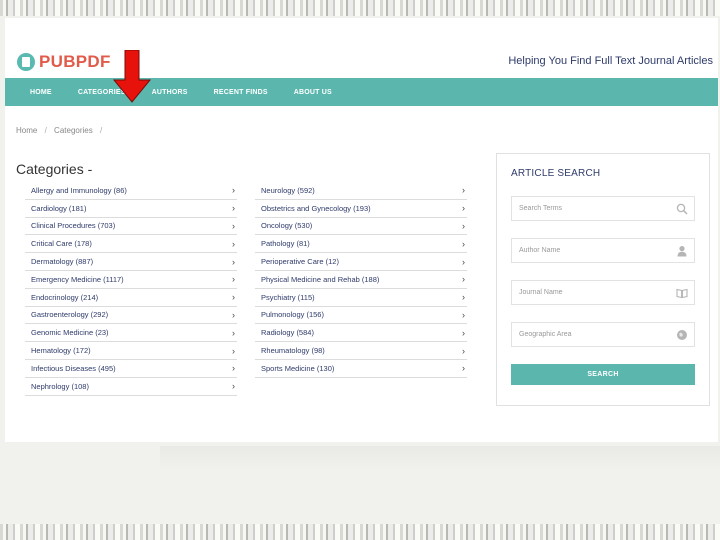 The image size is (720, 540). I want to click on category-label: Neurology (592), so click(288, 190).